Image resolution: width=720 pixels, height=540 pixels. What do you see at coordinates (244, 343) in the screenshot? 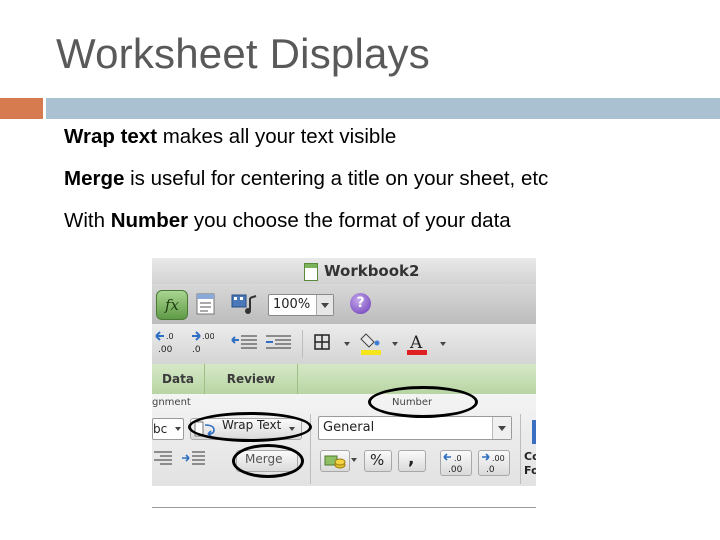
I see `decrease-indent-icon` at bounding box center [244, 343].